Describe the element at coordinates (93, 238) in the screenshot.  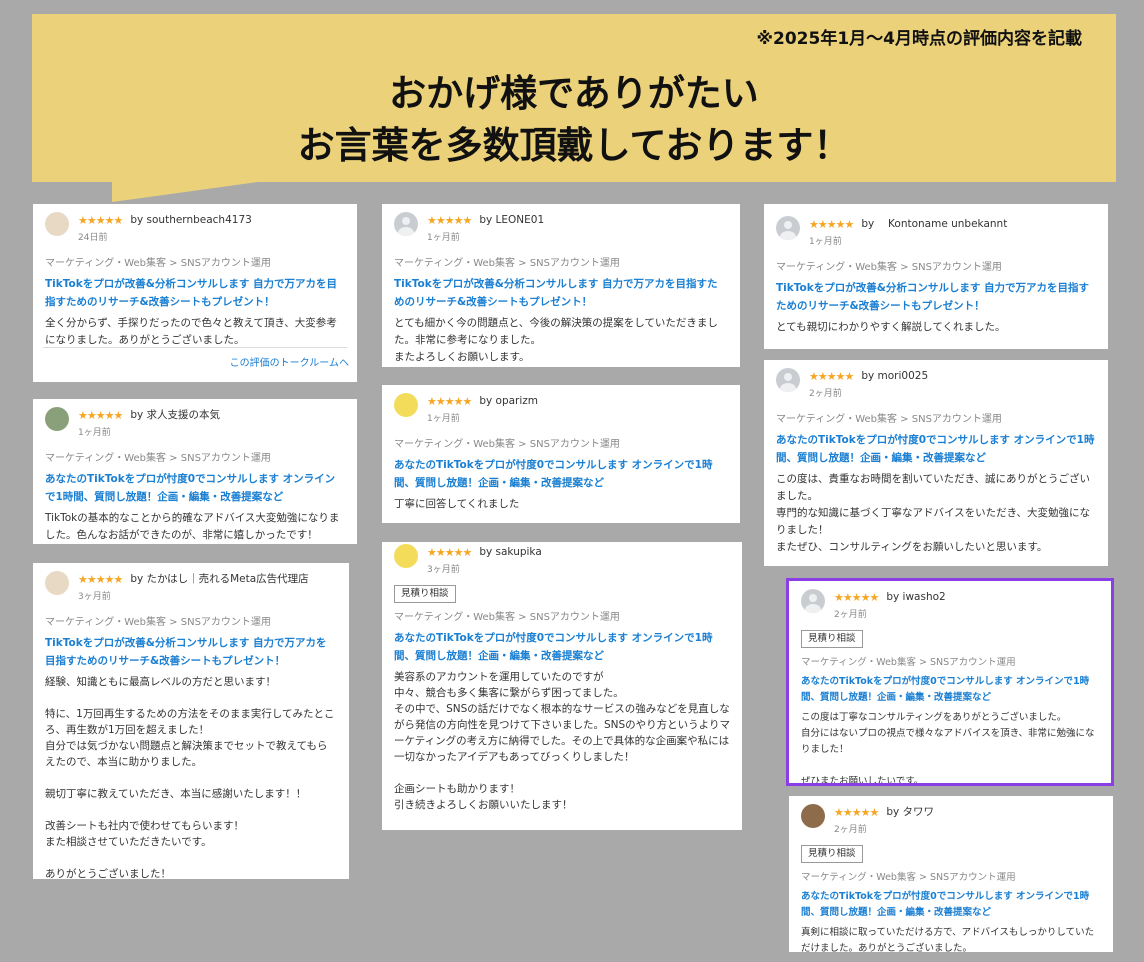
I see `review-date: 24日前` at that location.